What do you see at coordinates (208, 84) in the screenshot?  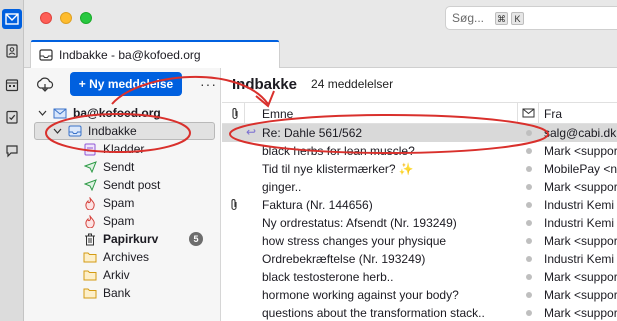 I see `more-options-button: ···` at bounding box center [208, 84].